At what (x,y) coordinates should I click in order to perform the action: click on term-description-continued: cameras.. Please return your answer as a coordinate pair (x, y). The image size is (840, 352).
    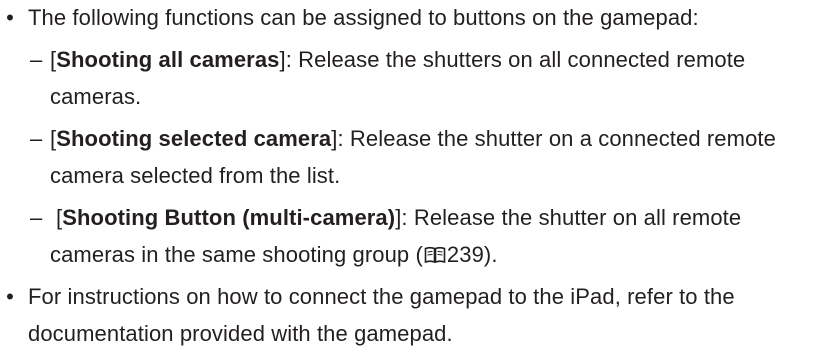
    Looking at the image, I should click on (96, 96).